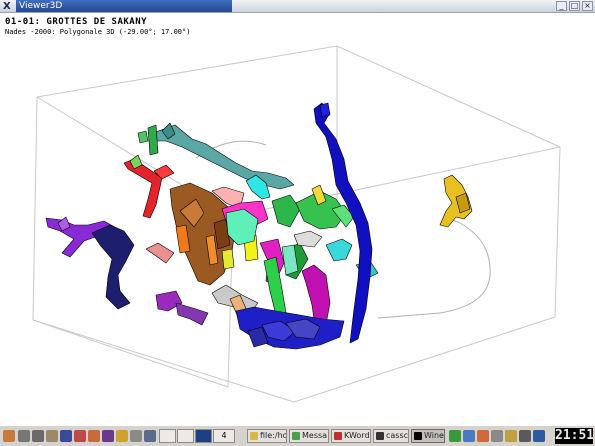 The image size is (595, 446). What do you see at coordinates (7, 6) in the screenshot?
I see `window-menu-icon: X` at bounding box center [7, 6].